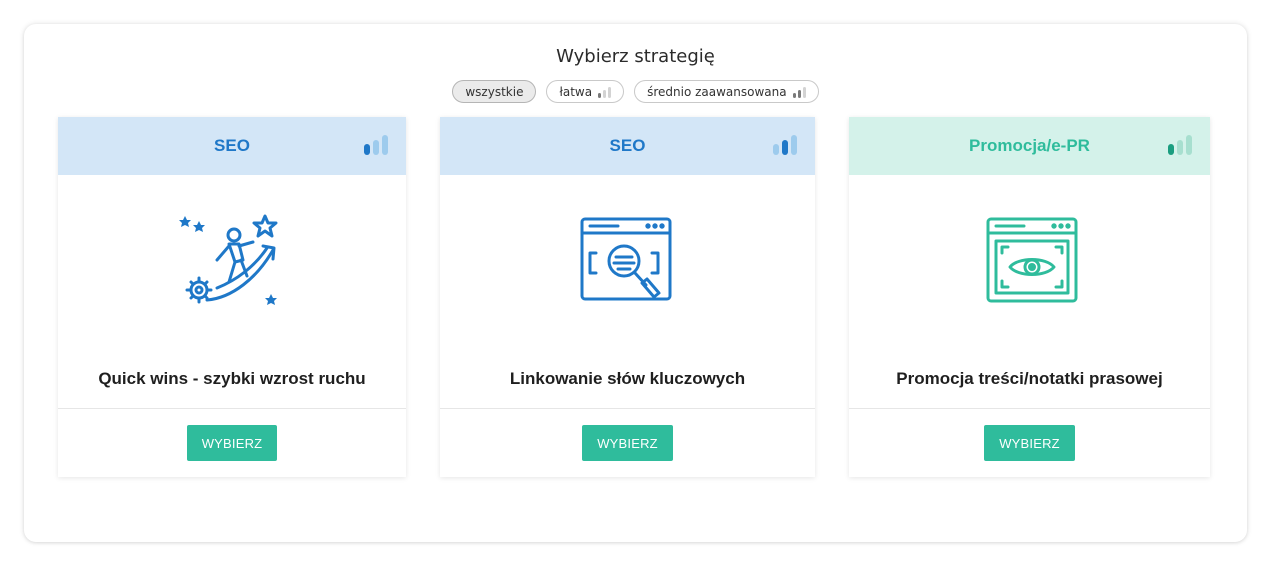 The height and width of the screenshot is (571, 1274). What do you see at coordinates (635, 56) in the screenshot?
I see `page-title: Wybierz strategię` at bounding box center [635, 56].